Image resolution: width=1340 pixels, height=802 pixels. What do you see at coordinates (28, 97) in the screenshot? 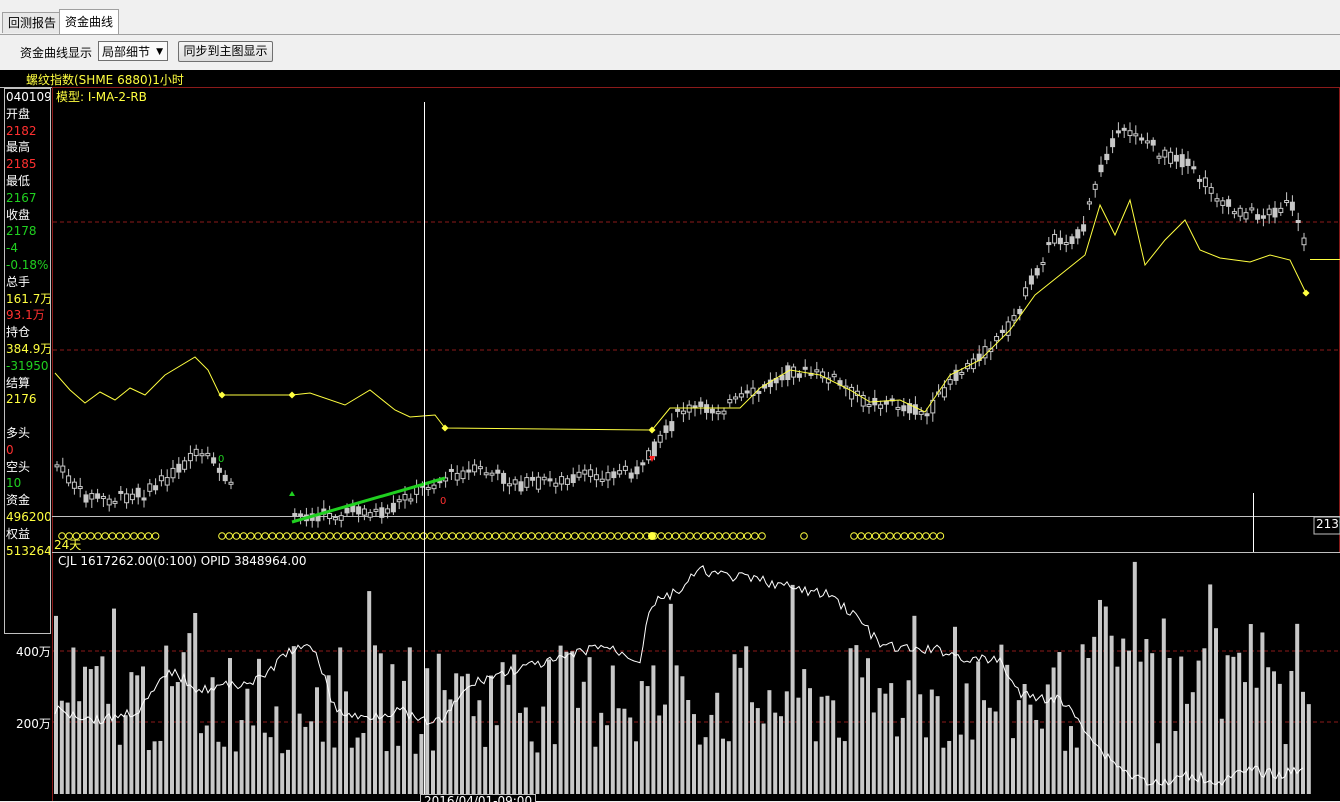
I see `bar-time: 04010900` at bounding box center [28, 97].